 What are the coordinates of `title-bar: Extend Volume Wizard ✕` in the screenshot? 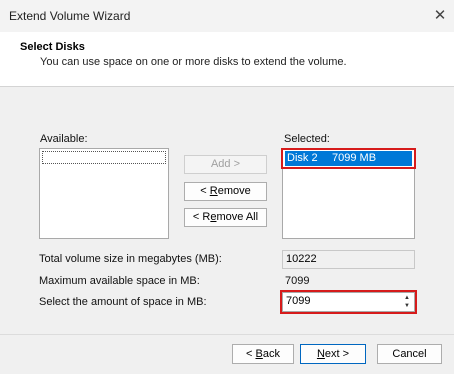 It's located at (227, 16).